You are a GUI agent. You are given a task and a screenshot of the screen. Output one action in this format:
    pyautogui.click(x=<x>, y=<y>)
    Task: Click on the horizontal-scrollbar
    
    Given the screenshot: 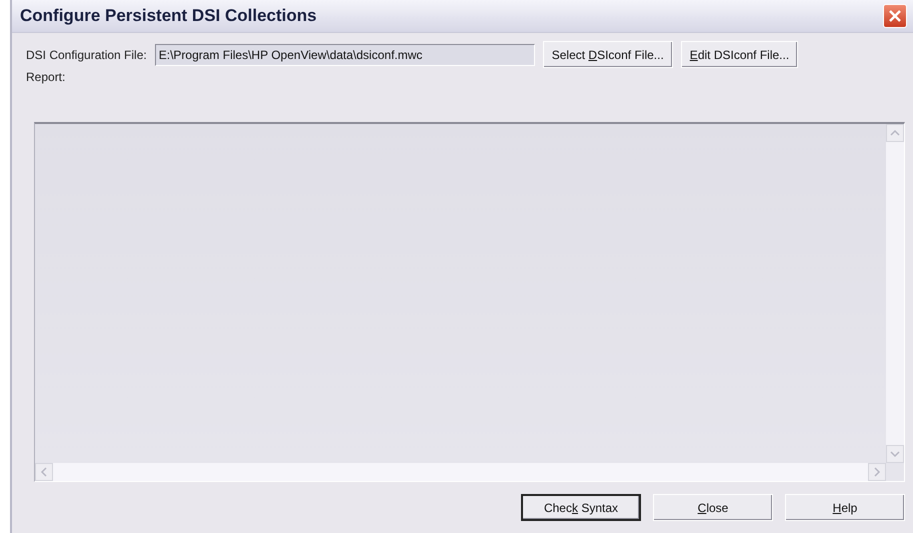 What is the action you would take?
    pyautogui.click(x=460, y=472)
    